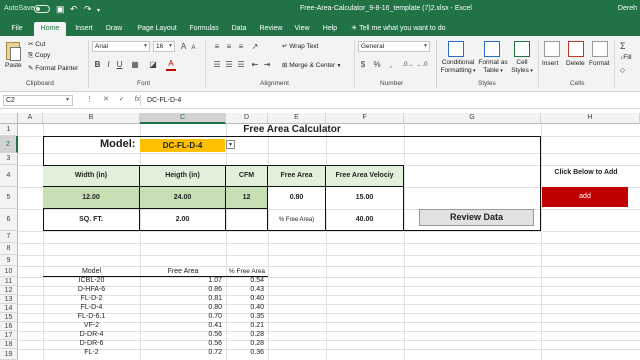  What do you see at coordinates (36, 44) in the screenshot?
I see `cut-button: ✂ Cut` at bounding box center [36, 44].